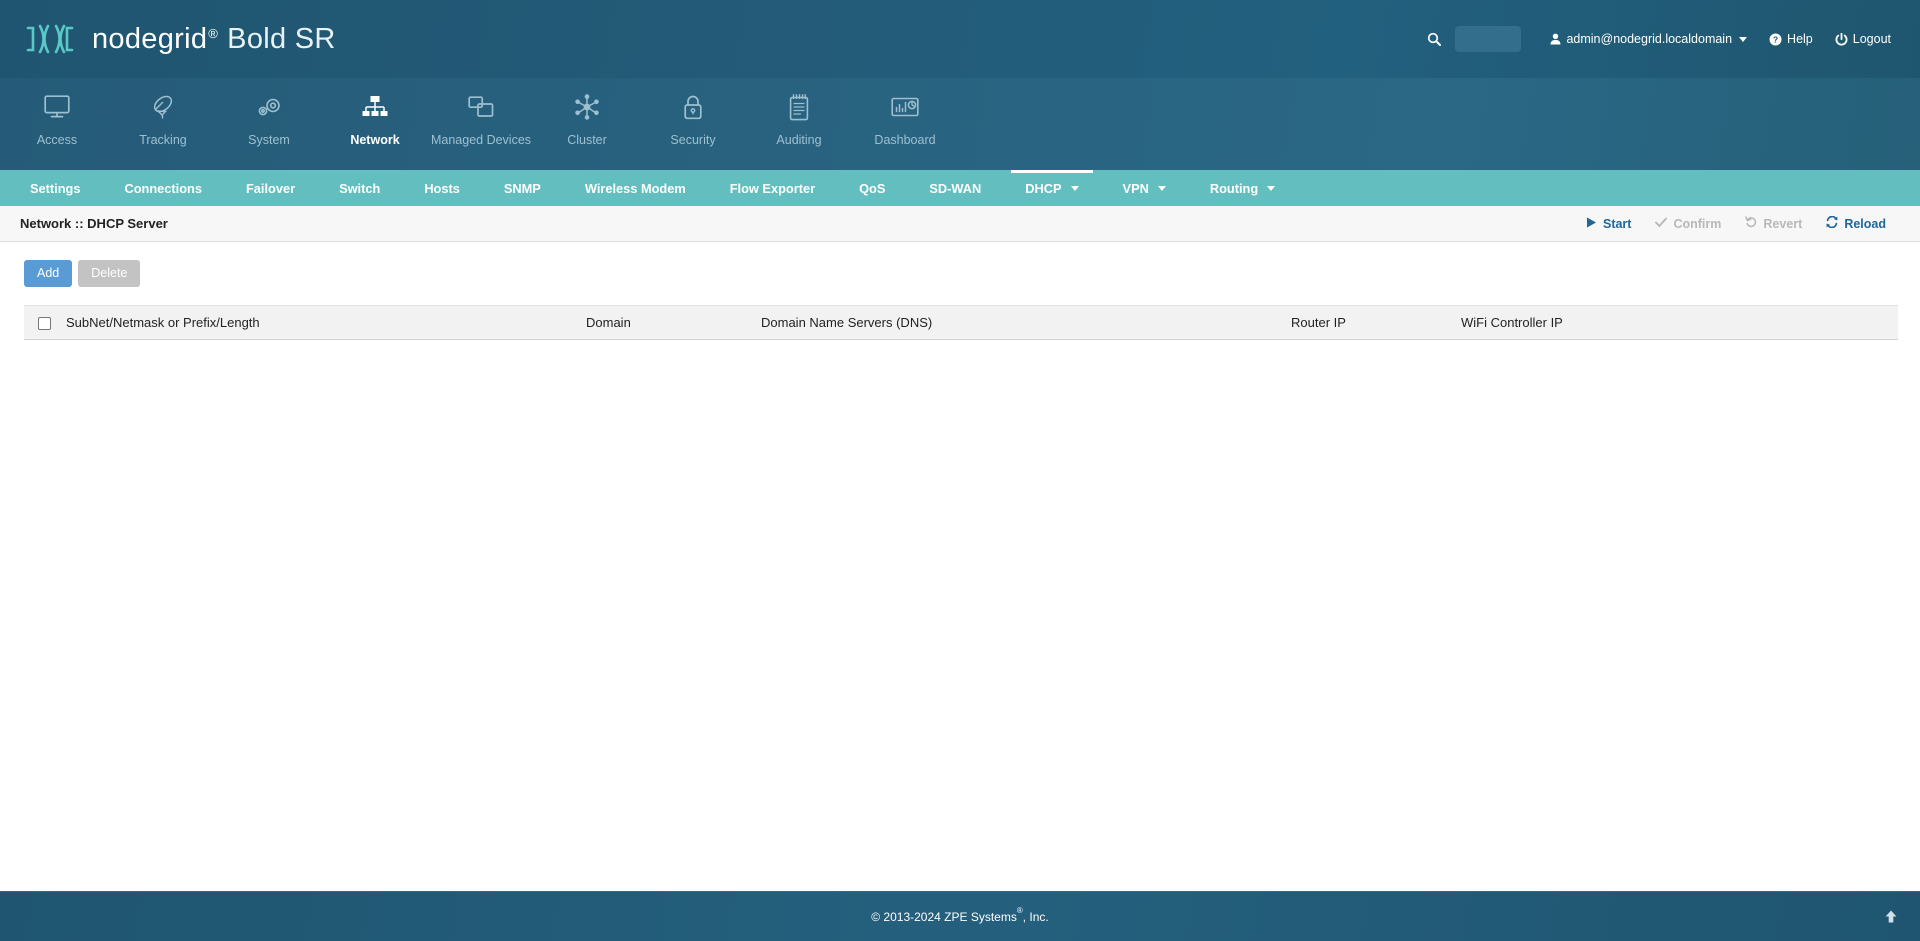  I want to click on satellite-icon, so click(163, 107).